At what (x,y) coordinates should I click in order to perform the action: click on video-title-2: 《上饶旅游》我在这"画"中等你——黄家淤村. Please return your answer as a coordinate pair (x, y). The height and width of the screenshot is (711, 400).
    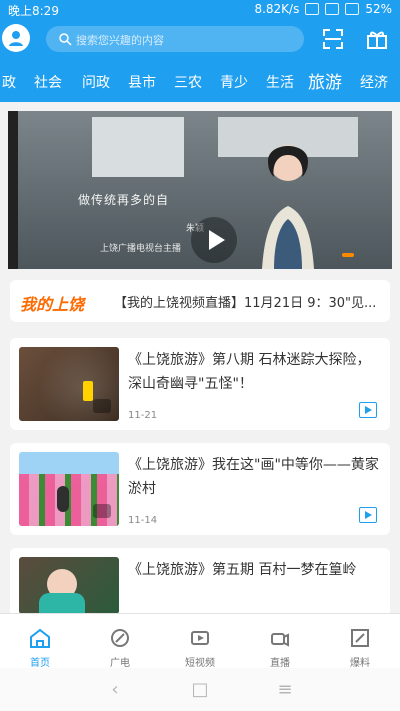
    Looking at the image, I should click on (253, 477).